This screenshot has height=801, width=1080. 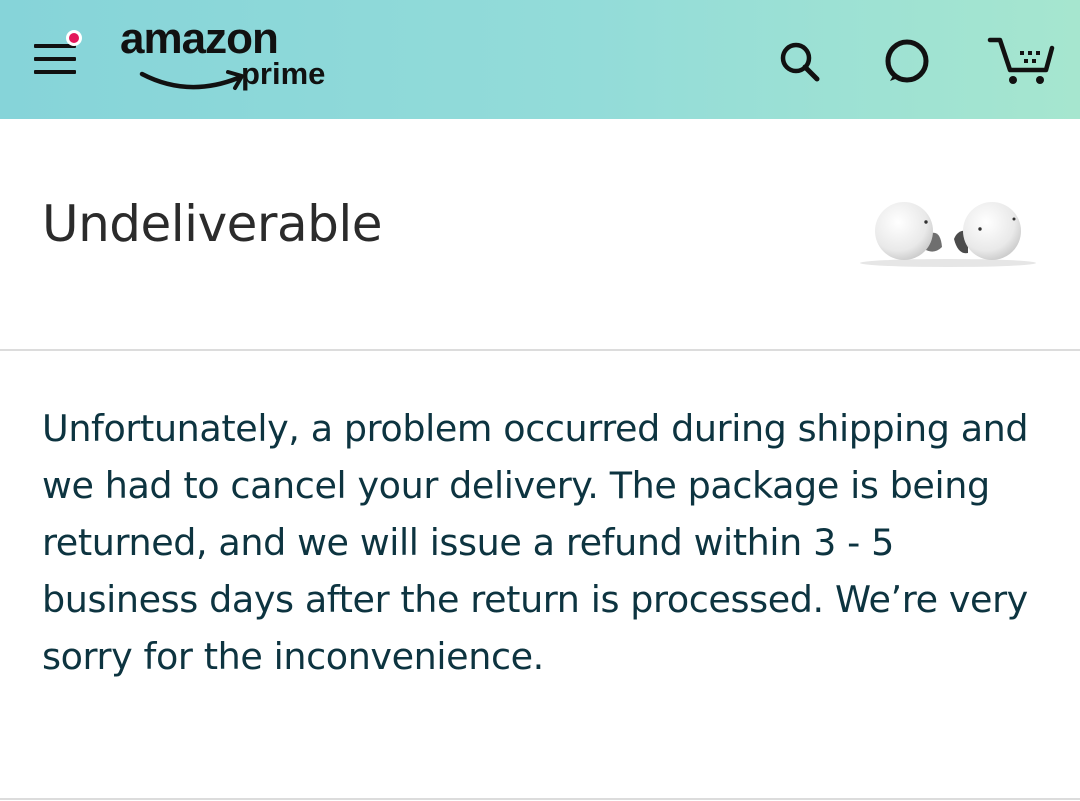 I want to click on cart-icon, so click(x=1021, y=60).